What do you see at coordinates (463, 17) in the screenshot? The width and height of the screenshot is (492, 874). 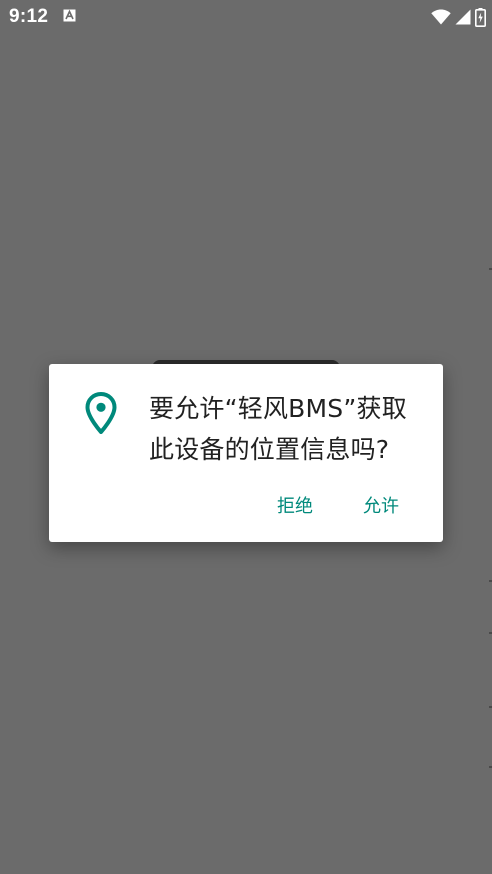 I see `signal-icon` at bounding box center [463, 17].